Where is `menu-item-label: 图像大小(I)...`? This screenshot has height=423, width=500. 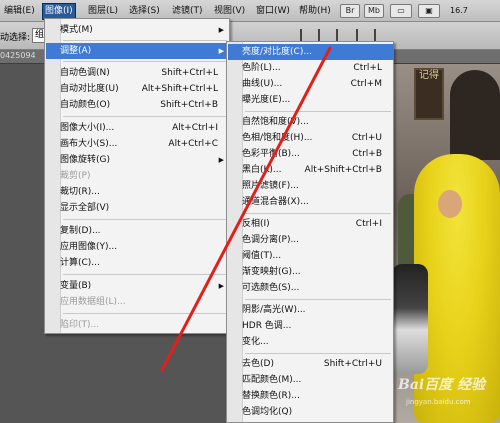 menu-item-label: 图像大小(I)... is located at coordinates (87, 128).